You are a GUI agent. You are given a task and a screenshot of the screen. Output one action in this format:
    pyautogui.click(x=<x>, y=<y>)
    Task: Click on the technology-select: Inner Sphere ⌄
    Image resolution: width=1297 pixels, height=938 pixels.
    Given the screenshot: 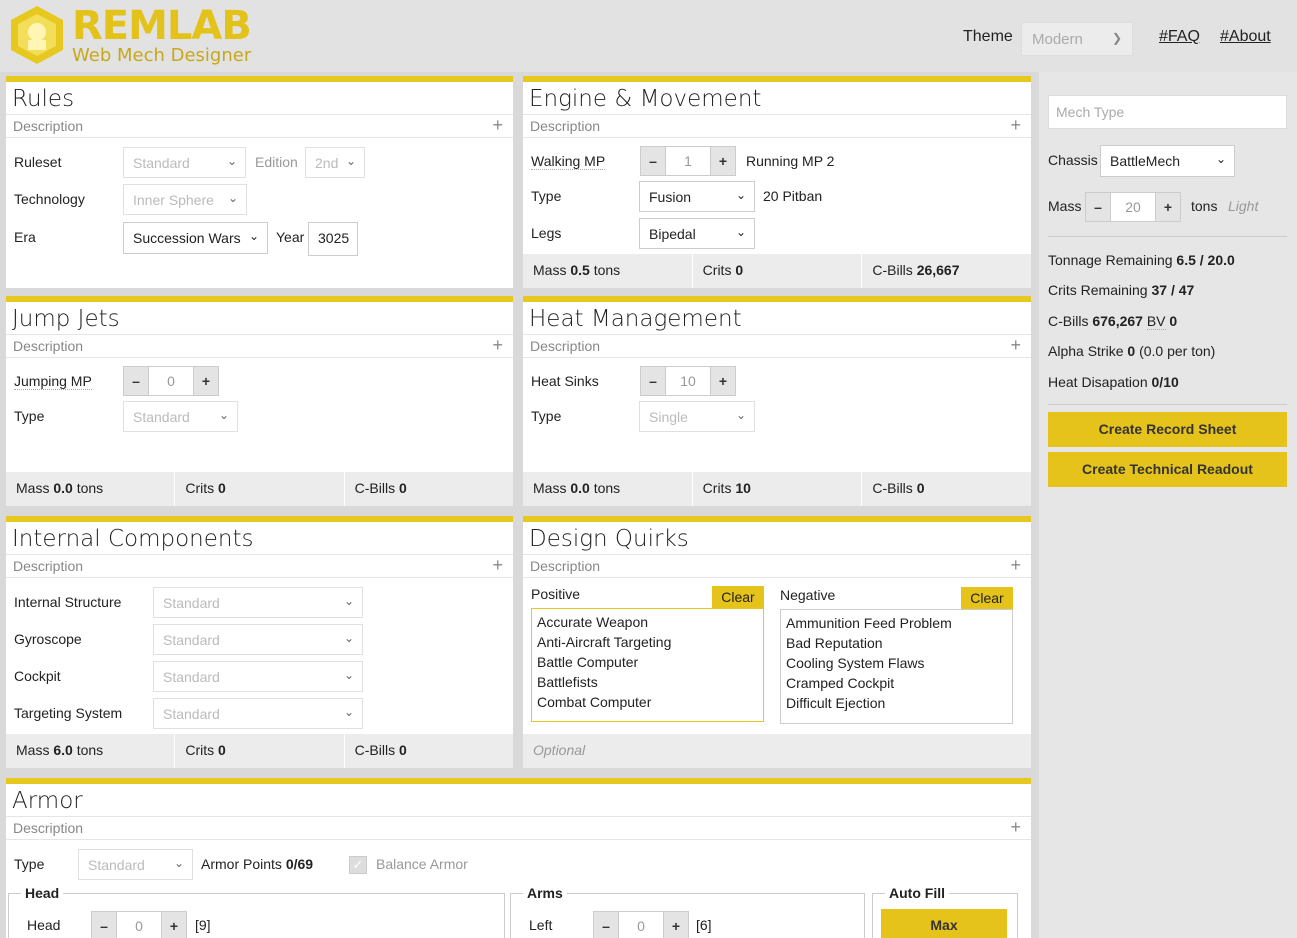 What is the action you would take?
    pyautogui.click(x=185, y=199)
    